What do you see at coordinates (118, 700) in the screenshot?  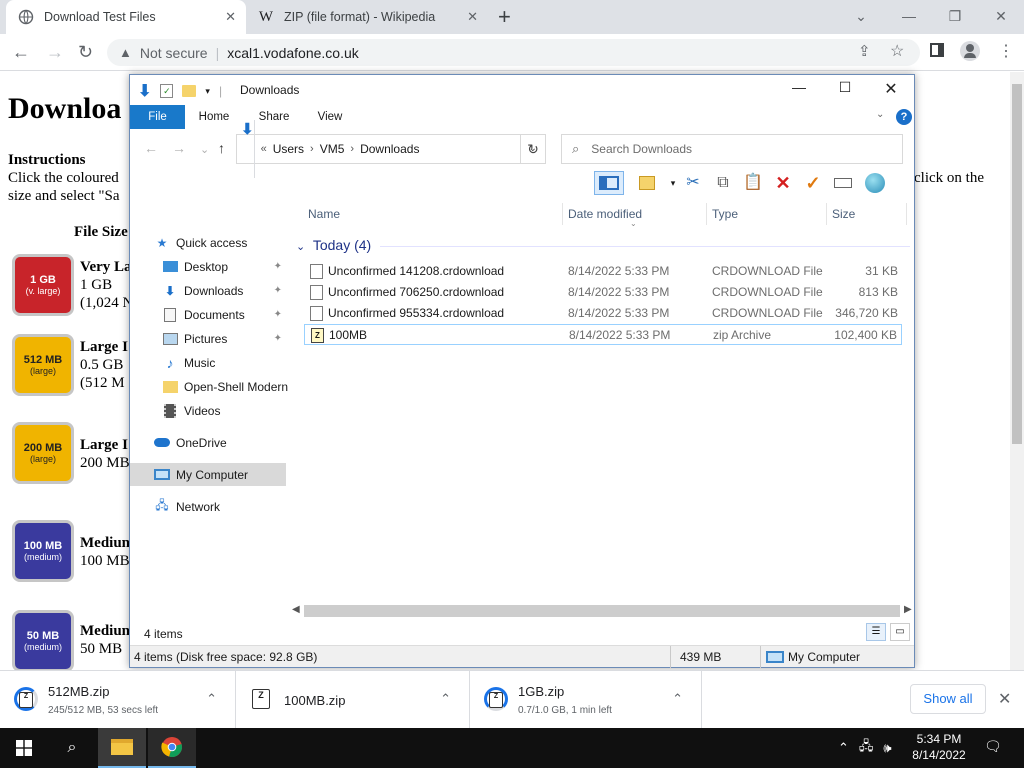 I see `download-item: Z 512MB.zip 245/512 MB, 53 secs left ⌃` at bounding box center [118, 700].